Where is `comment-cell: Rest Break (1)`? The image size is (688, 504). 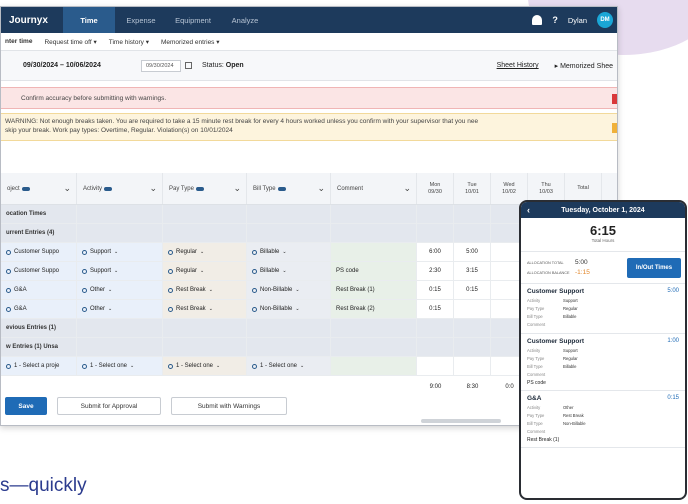 comment-cell: Rest Break (1) is located at coordinates (374, 290).